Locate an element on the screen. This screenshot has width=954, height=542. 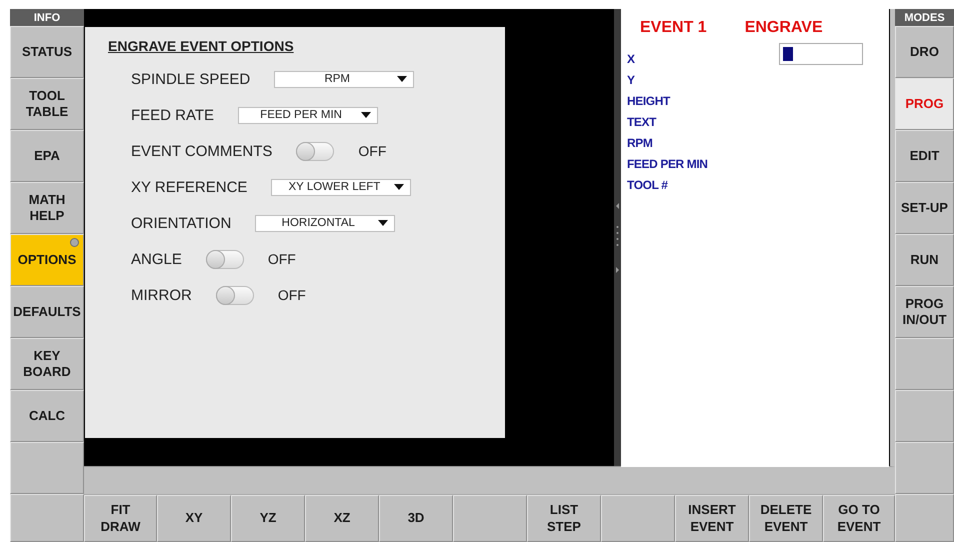
splitter-handle is located at coordinates (617, 237).